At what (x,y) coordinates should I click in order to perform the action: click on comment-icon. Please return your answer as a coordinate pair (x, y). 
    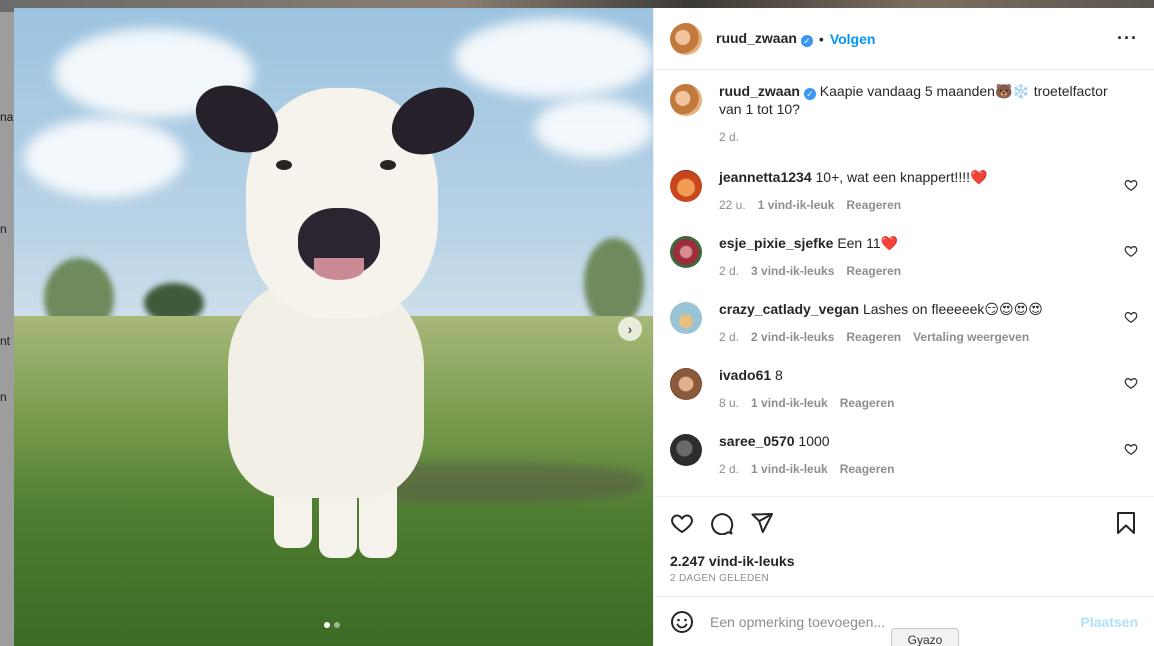
    Looking at the image, I should click on (722, 524).